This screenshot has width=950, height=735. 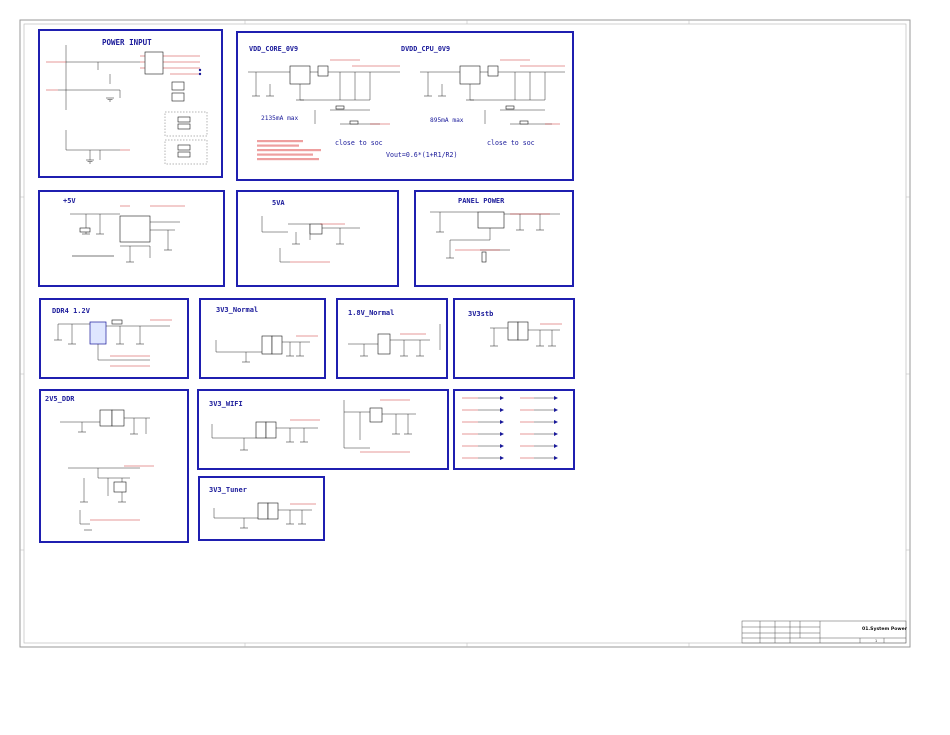 I want to click on 3v3-wifi-title: 3V3_WIFI, so click(x=226, y=404).